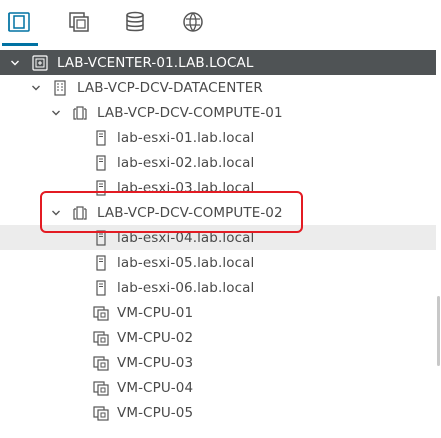  Describe the element at coordinates (155, 412) in the screenshot. I see `tree-node-label: VM-CPU-05` at that location.